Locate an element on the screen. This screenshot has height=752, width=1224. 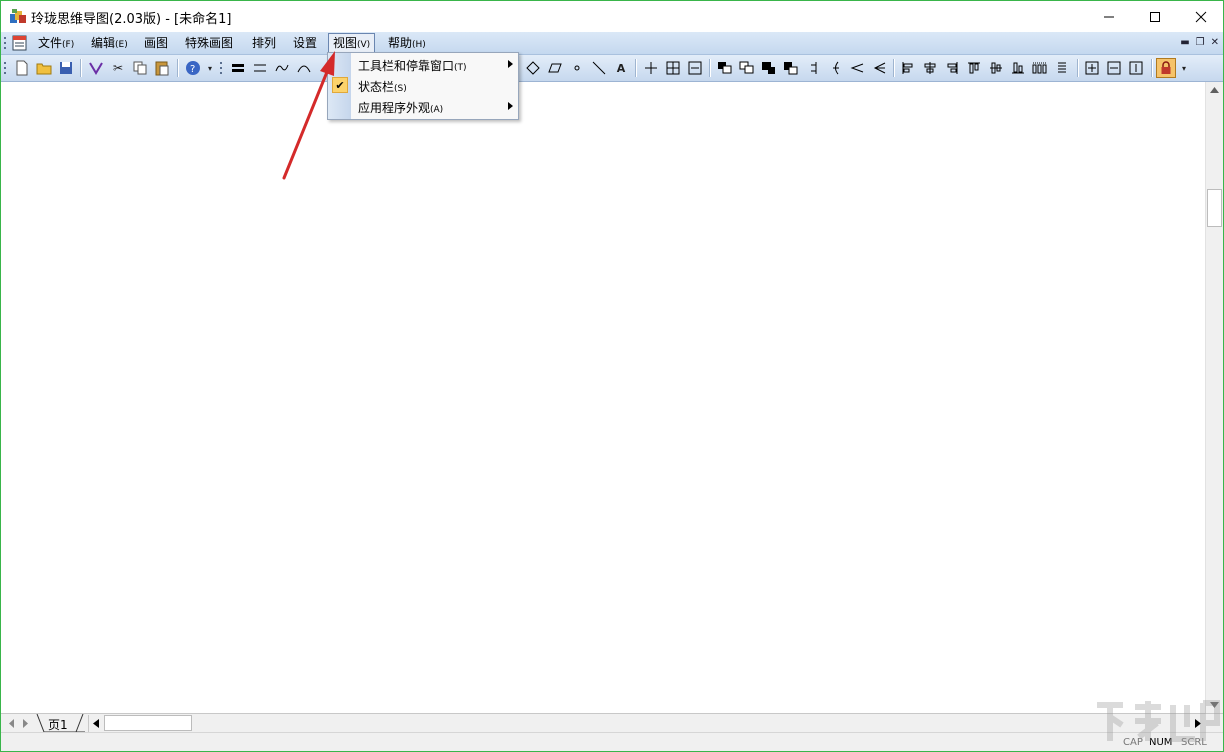
undo-icon is located at coordinates (96, 68).